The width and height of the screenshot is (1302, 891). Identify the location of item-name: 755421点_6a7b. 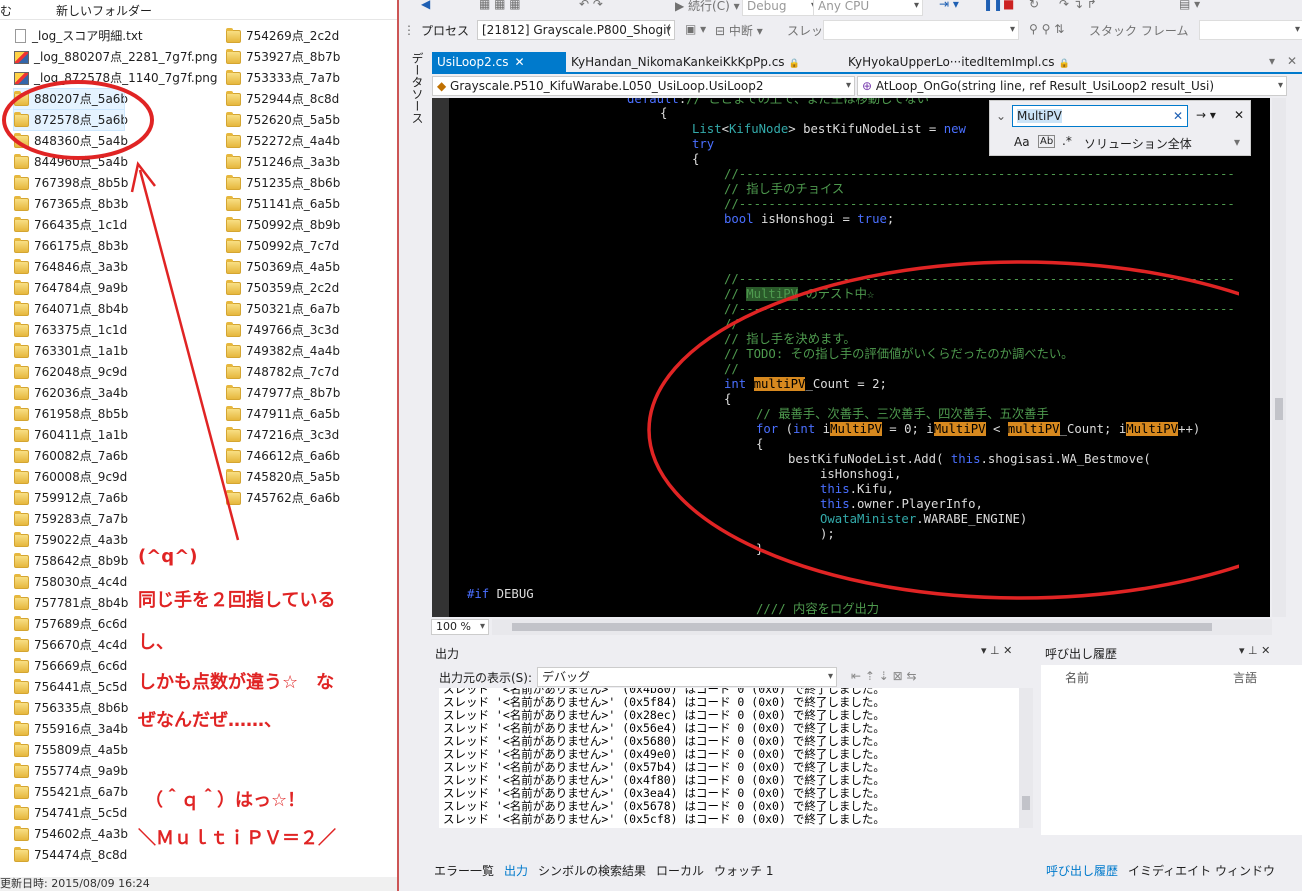
(81, 792).